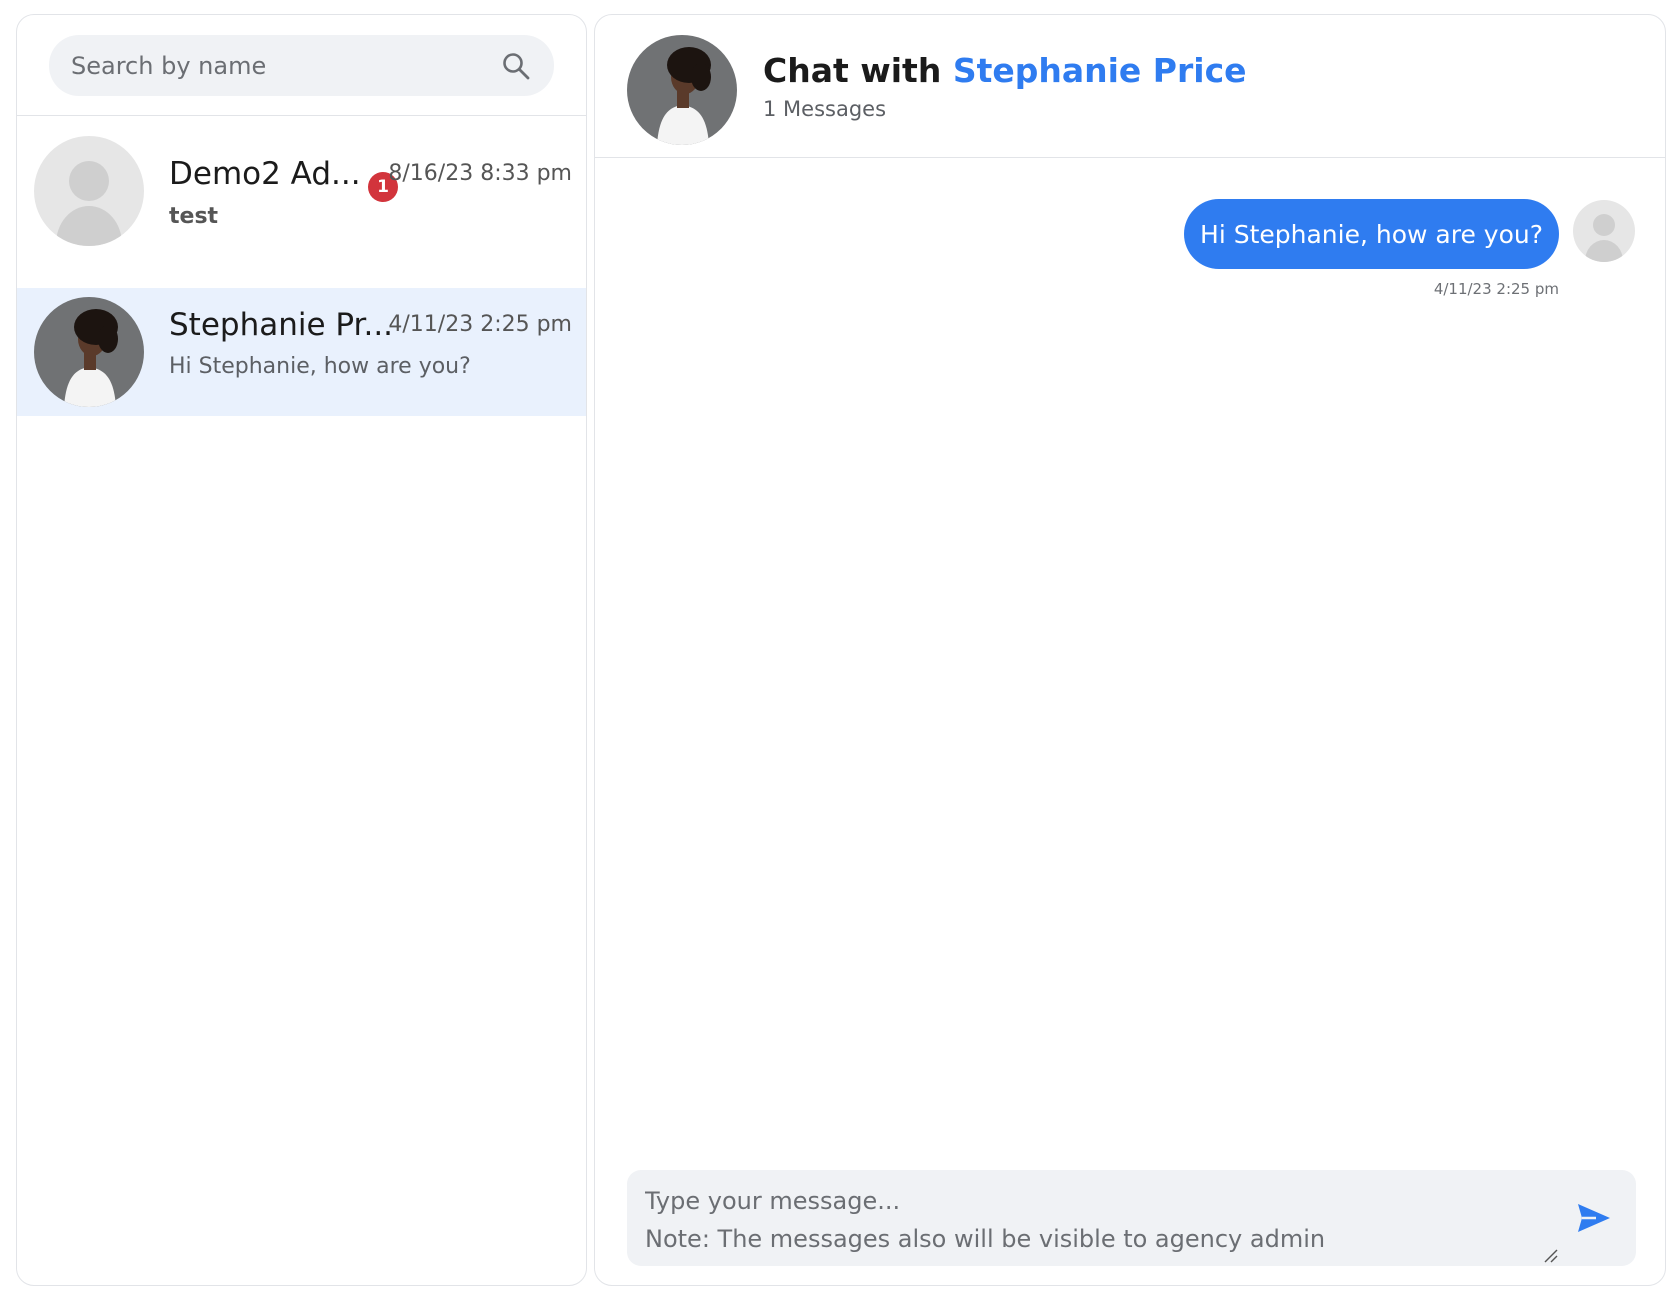 Image resolution: width=1674 pixels, height=1306 pixels. I want to click on send-icon, so click(1594, 1218).